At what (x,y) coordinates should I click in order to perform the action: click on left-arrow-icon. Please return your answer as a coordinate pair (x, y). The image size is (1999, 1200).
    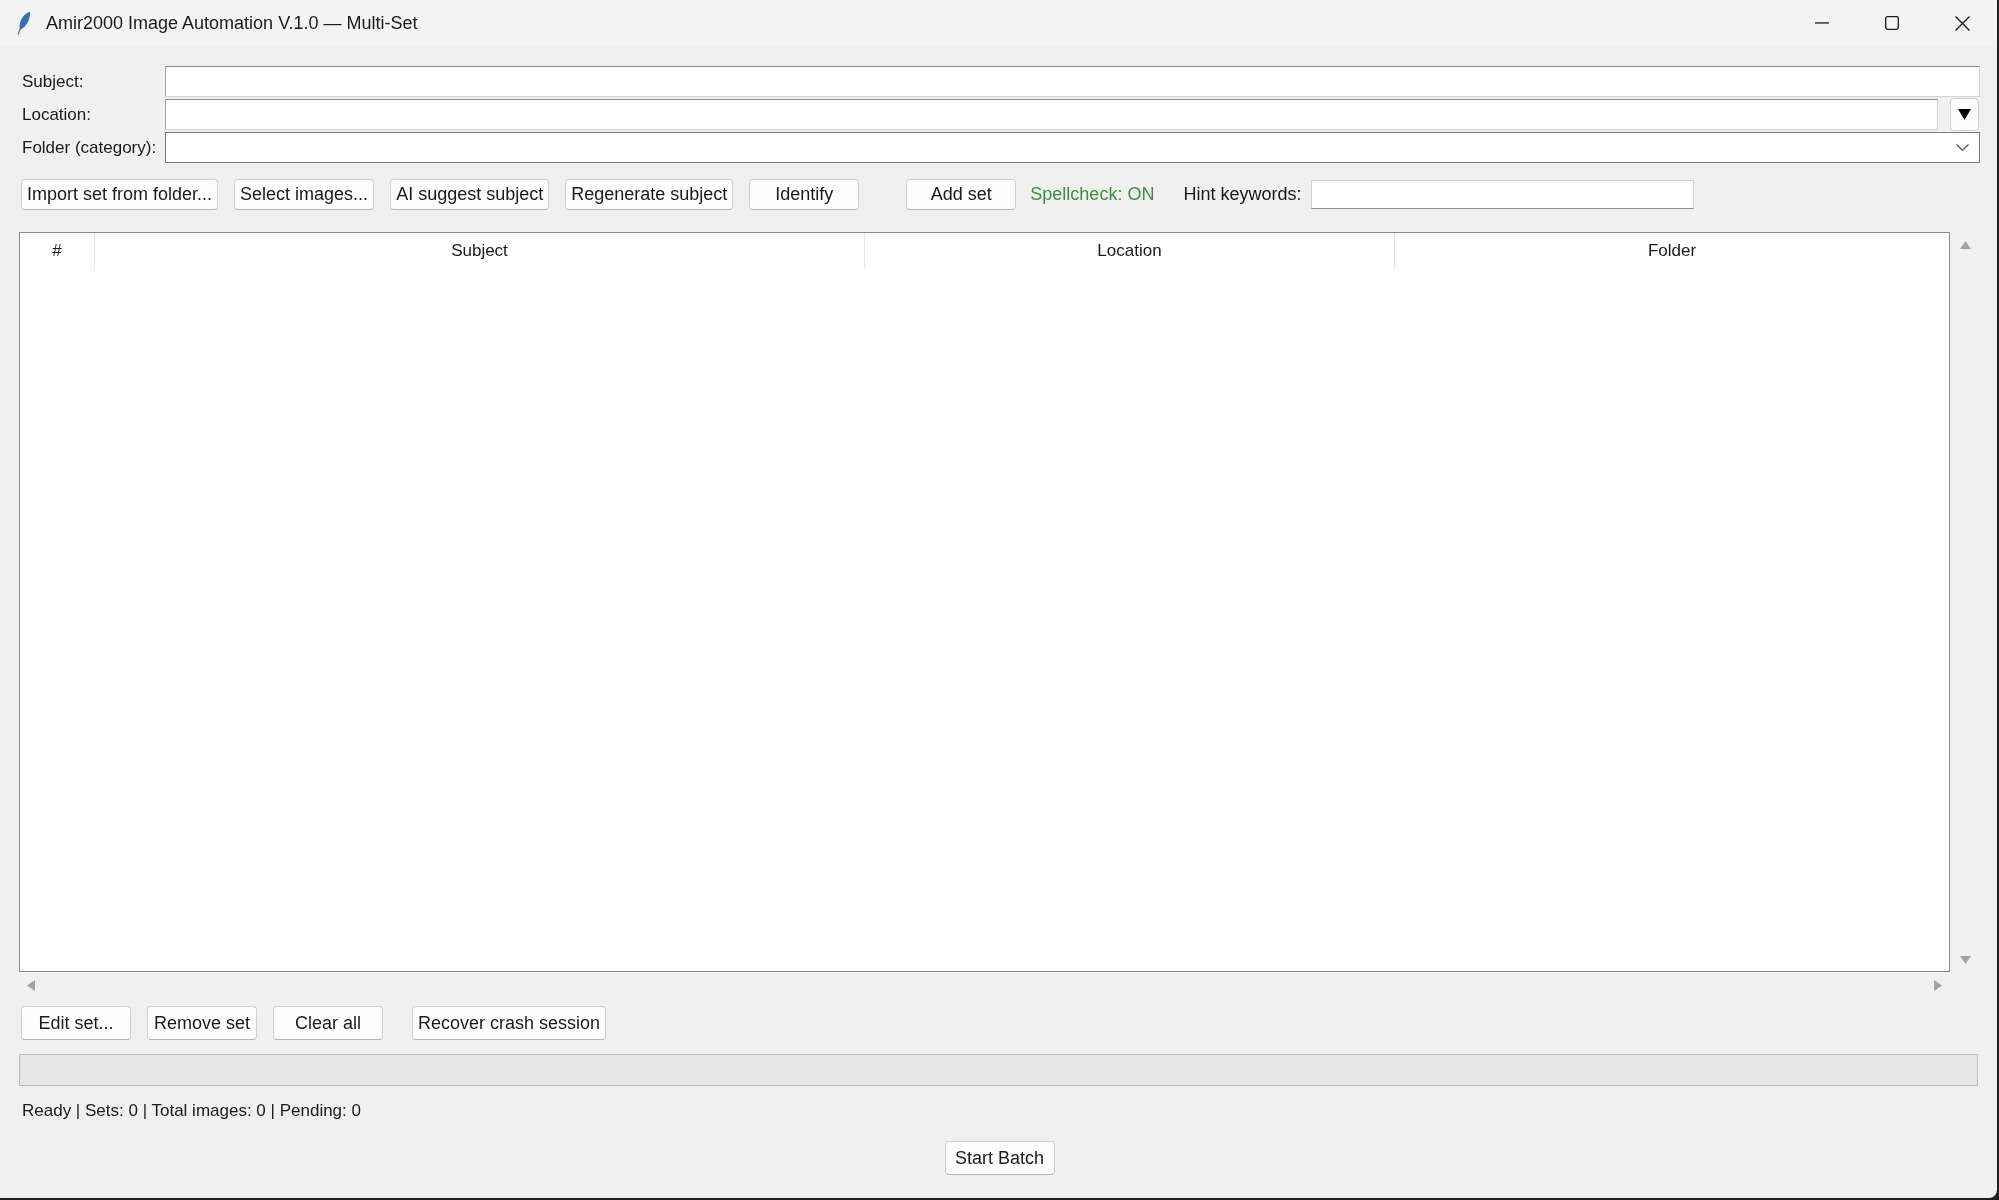
    Looking at the image, I should click on (31, 985).